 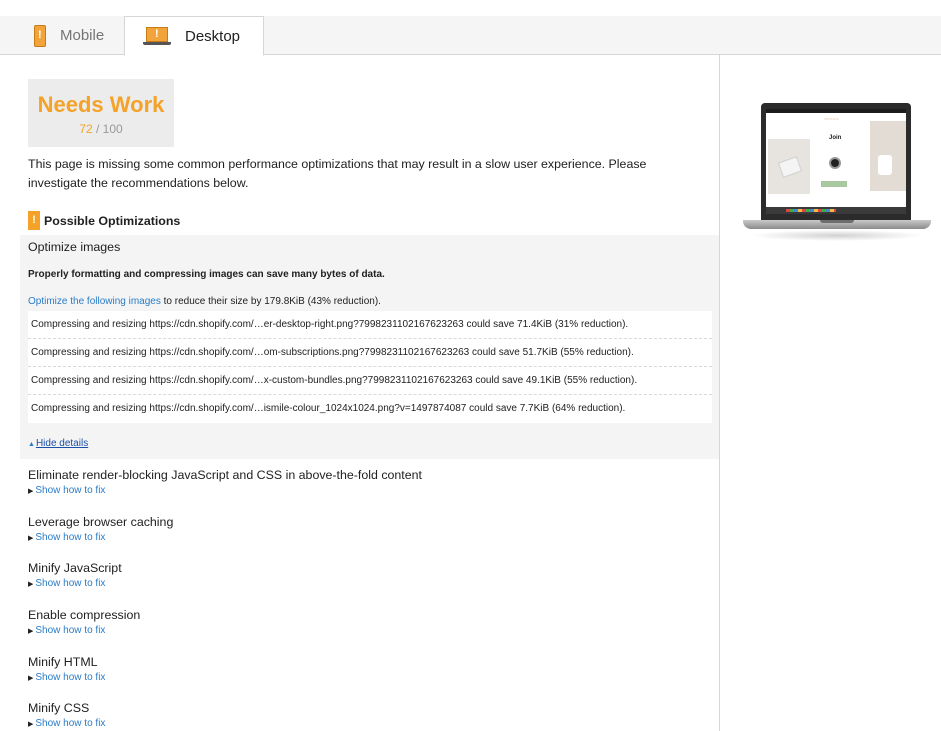 I want to click on optimization-item-minify-js: Minify JavaScript ▶ Show how to fix, so click(x=75, y=575).